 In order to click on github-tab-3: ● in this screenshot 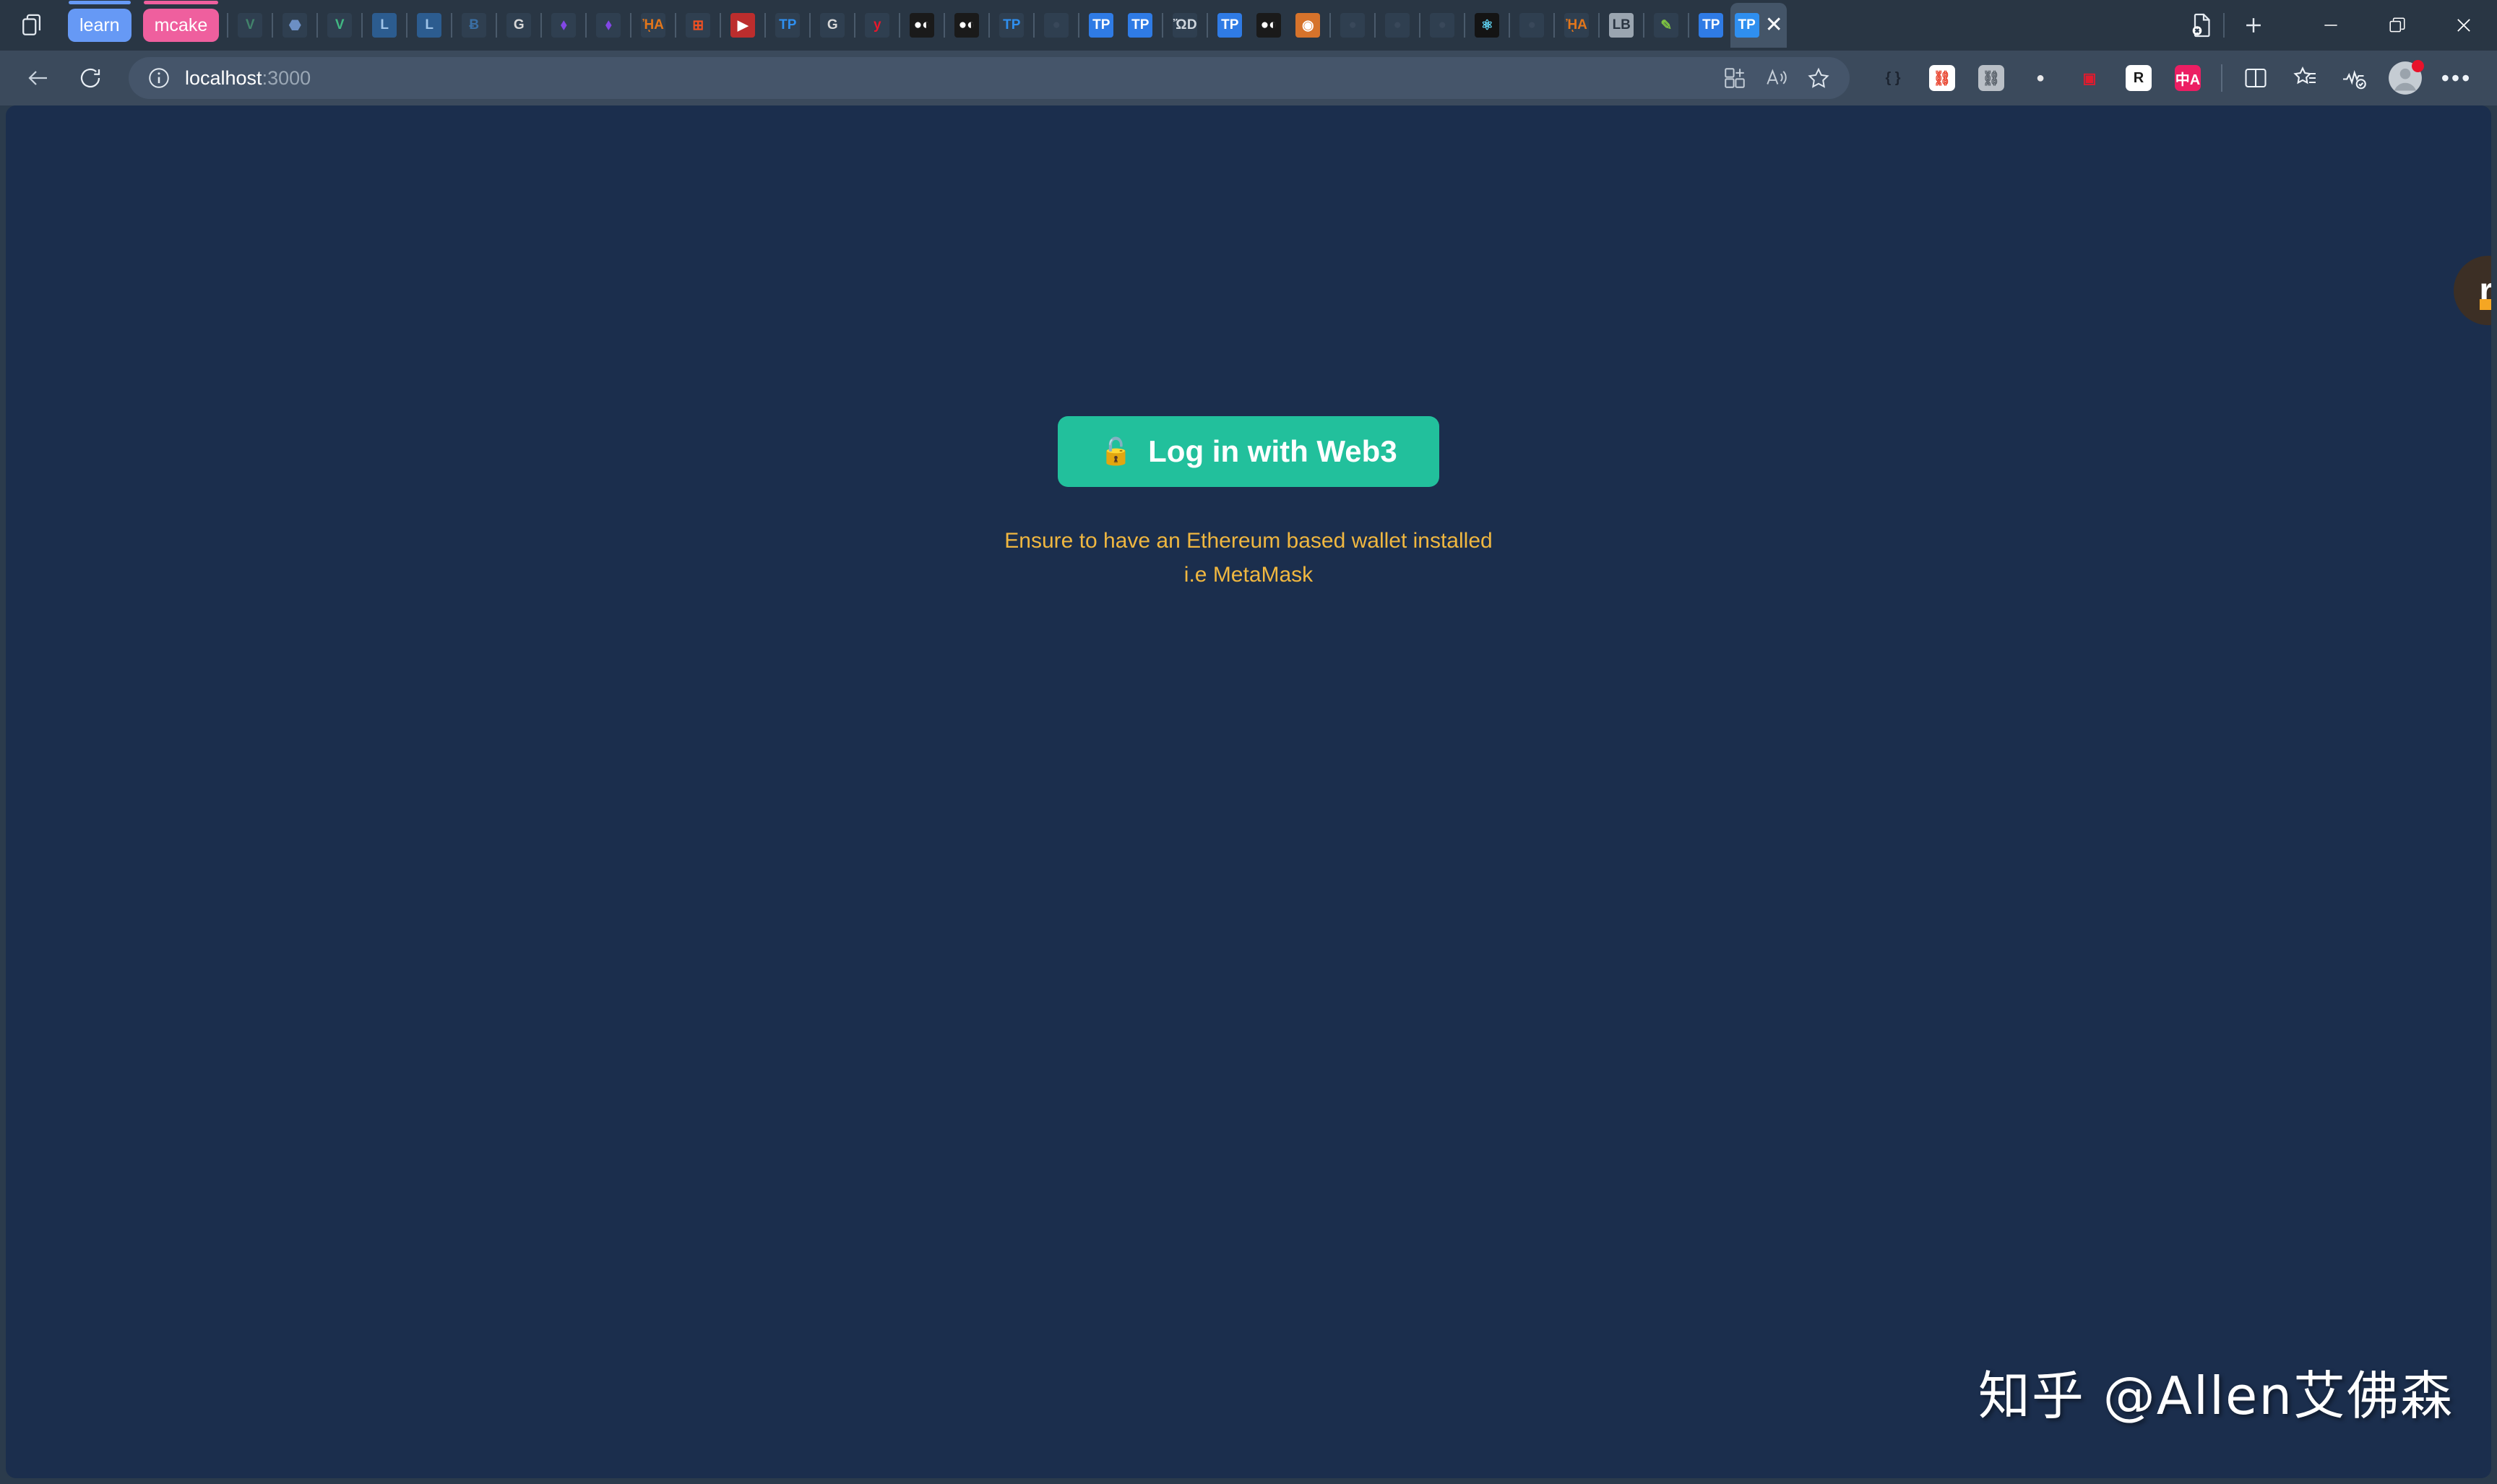, I will do `click(1397, 25)`.